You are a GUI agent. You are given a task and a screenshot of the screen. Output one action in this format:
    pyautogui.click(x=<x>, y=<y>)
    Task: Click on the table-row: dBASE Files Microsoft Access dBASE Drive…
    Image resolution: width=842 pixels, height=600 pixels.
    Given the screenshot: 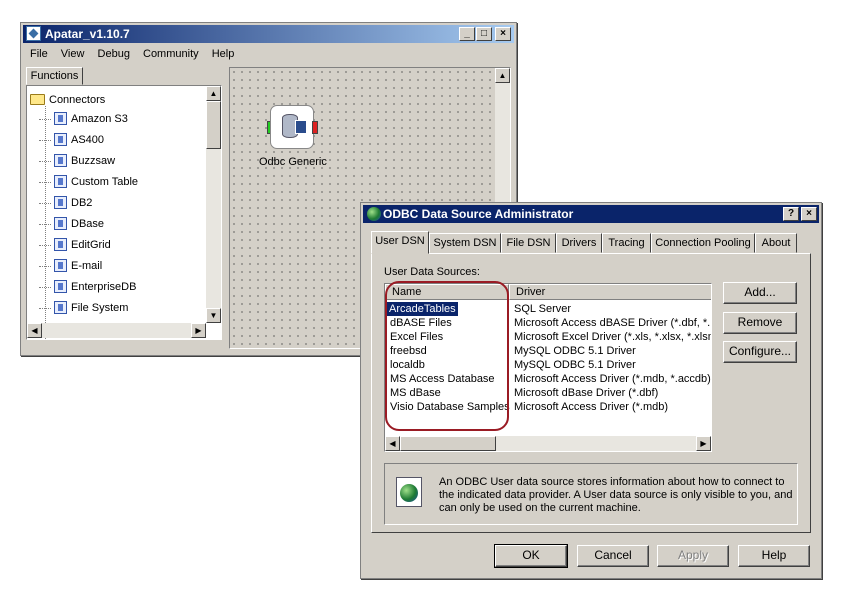 What is the action you would take?
    pyautogui.click(x=548, y=323)
    